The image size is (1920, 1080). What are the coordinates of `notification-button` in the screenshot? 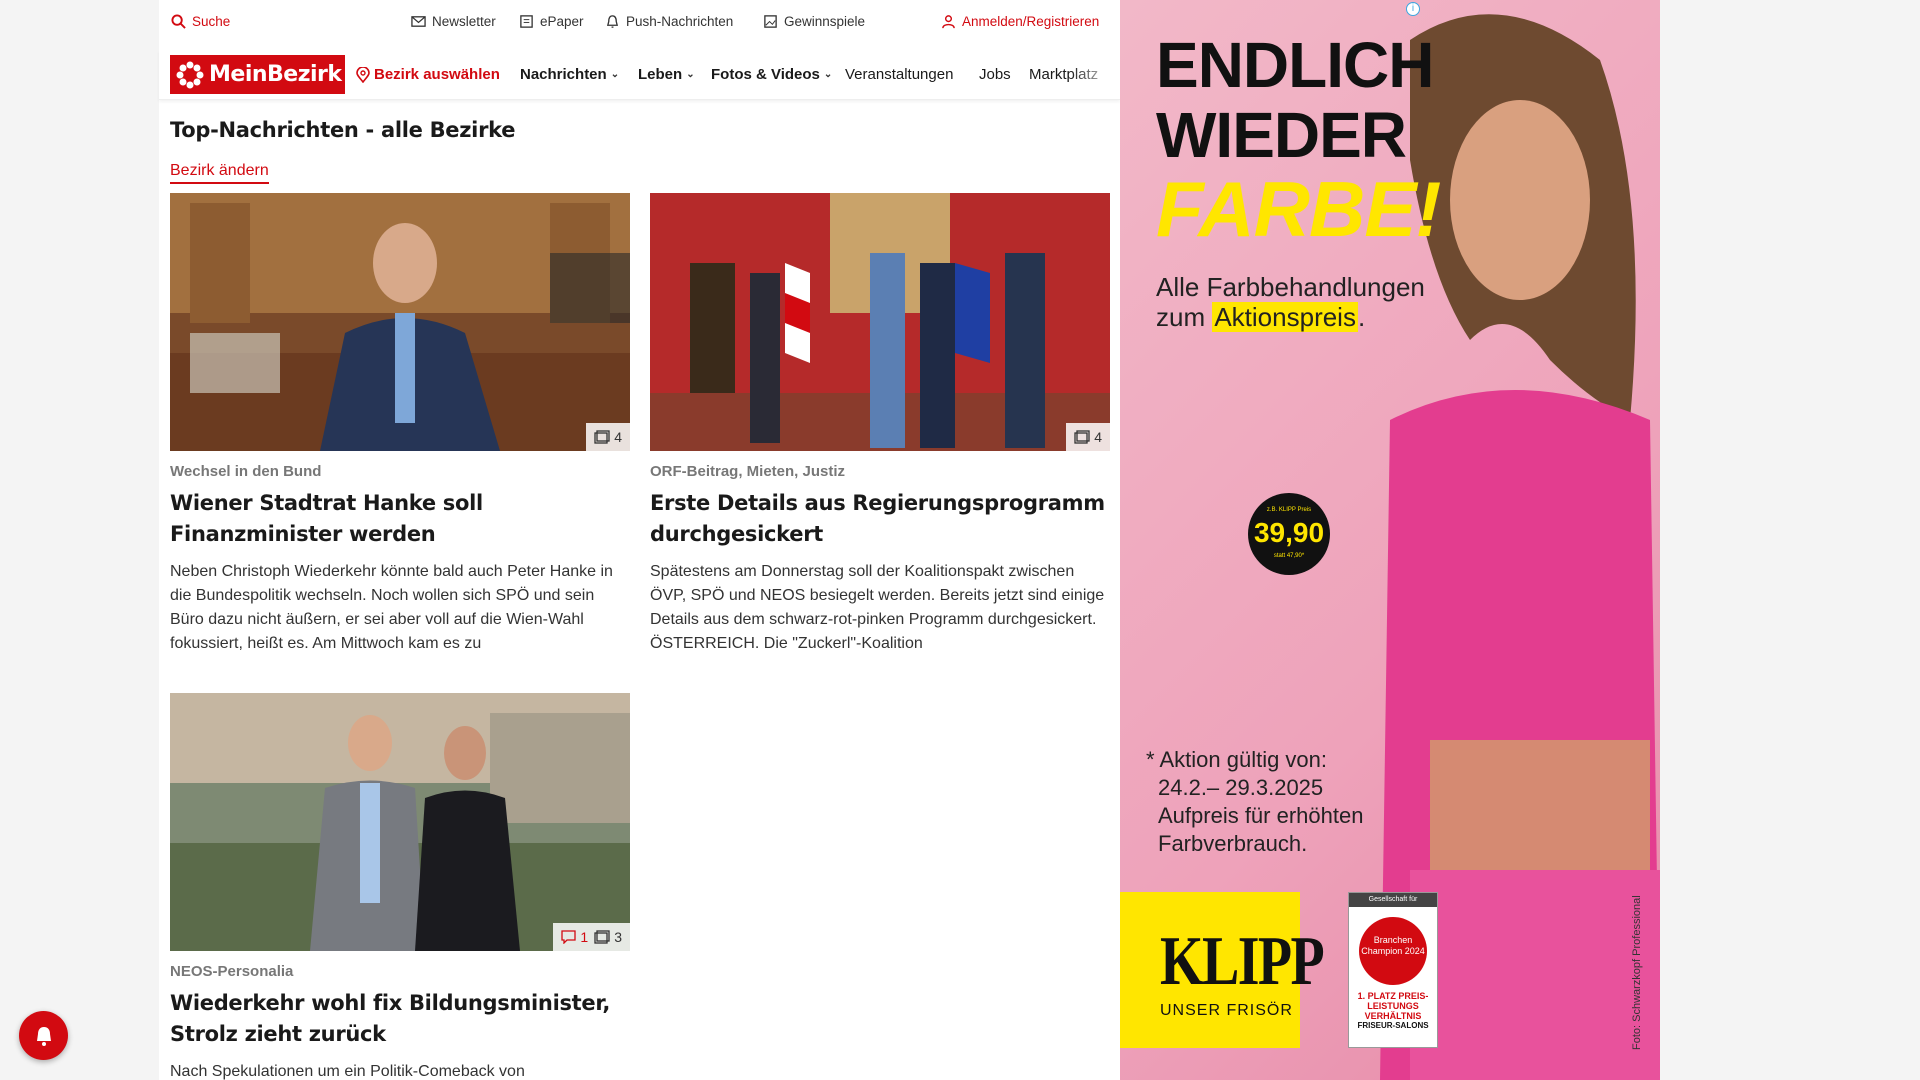 It's located at (43, 1035).